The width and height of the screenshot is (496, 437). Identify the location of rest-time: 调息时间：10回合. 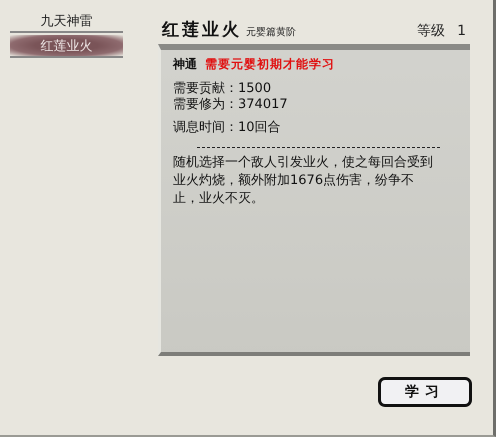
(227, 128).